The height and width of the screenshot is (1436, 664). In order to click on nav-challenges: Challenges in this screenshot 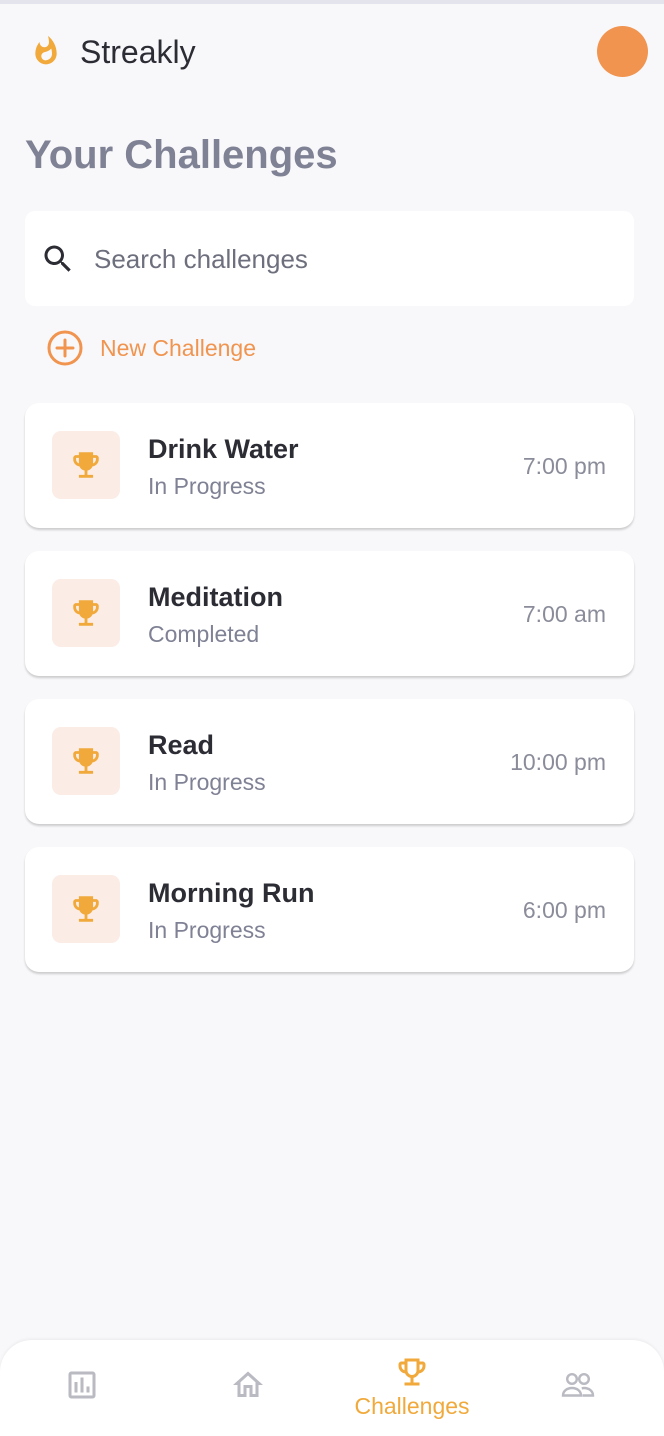, I will do `click(412, 1388)`.